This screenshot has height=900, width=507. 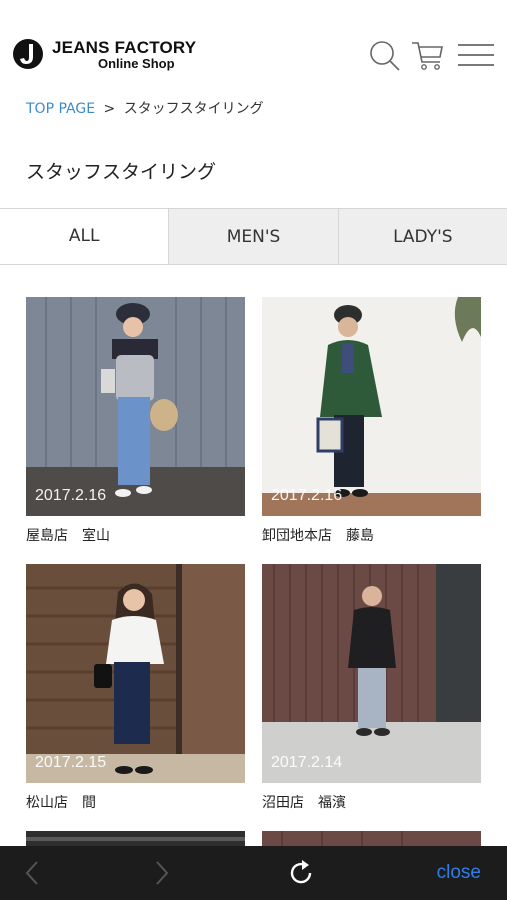 I want to click on breadcrumb-home-link: TOP PAGE, so click(x=60, y=109).